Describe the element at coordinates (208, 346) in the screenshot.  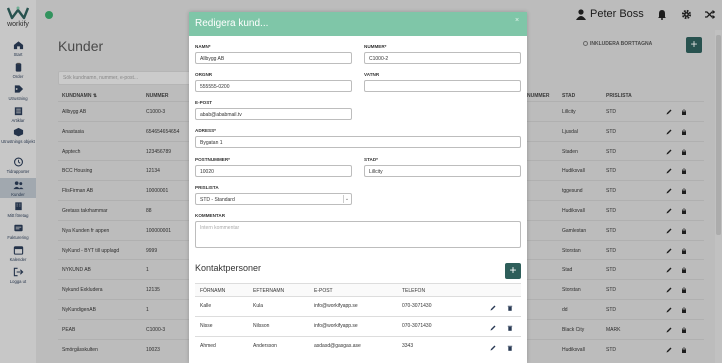
I see `contact-cell-first: Ahmed` at that location.